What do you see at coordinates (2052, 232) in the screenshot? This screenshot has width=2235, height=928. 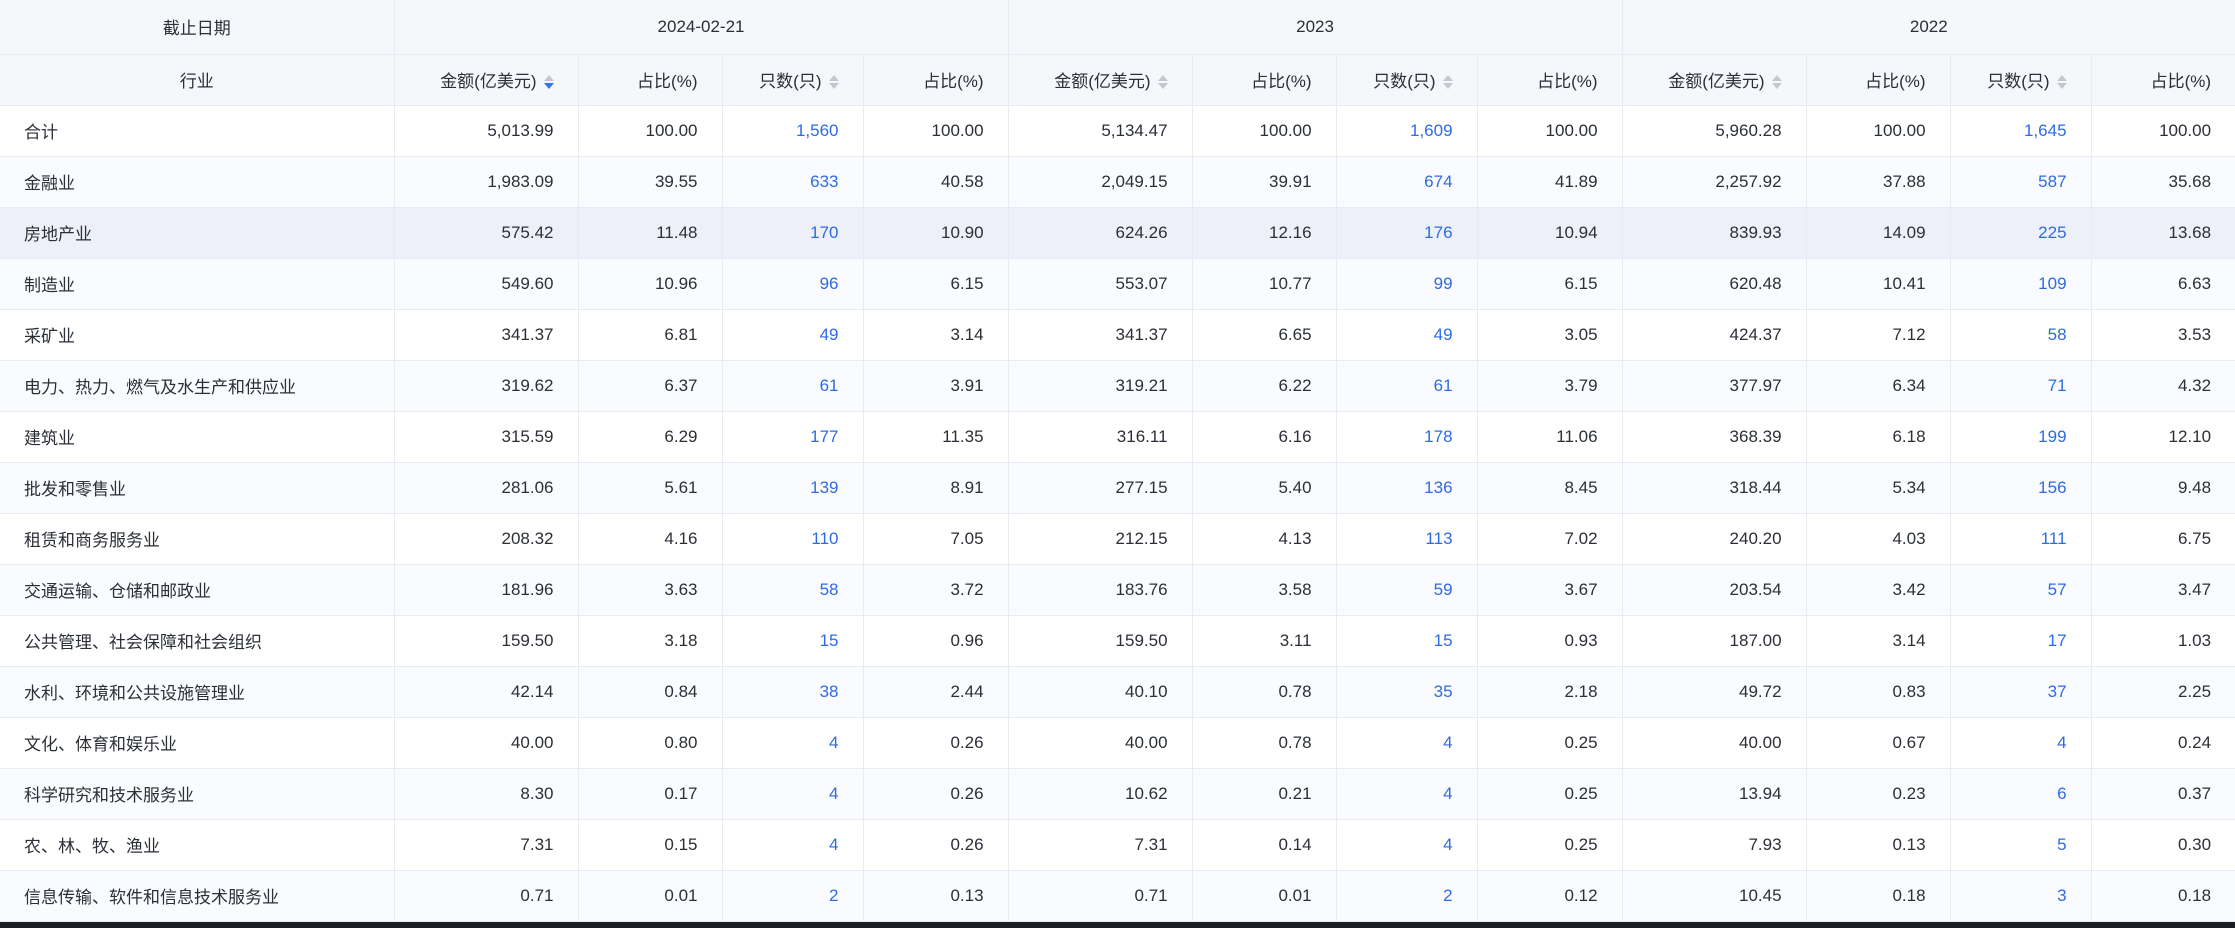 I see `count-link: 225` at bounding box center [2052, 232].